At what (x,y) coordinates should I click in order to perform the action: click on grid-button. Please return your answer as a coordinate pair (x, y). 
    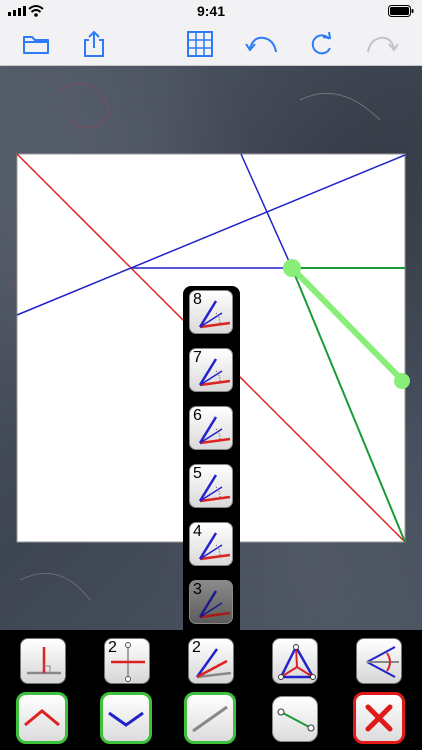
    Looking at the image, I should click on (200, 44).